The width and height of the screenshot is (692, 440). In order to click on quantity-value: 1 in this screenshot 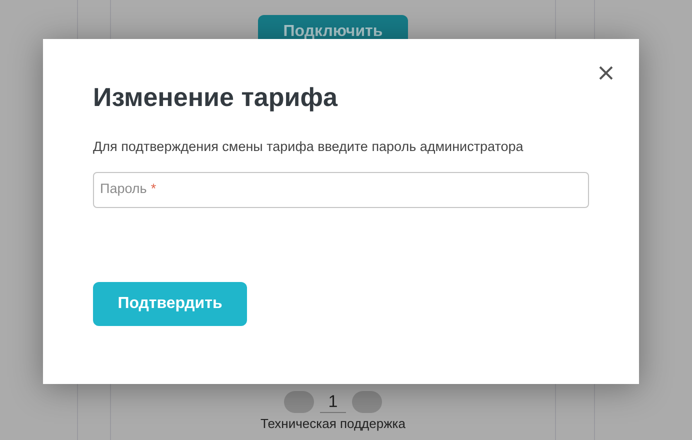, I will do `click(333, 402)`.